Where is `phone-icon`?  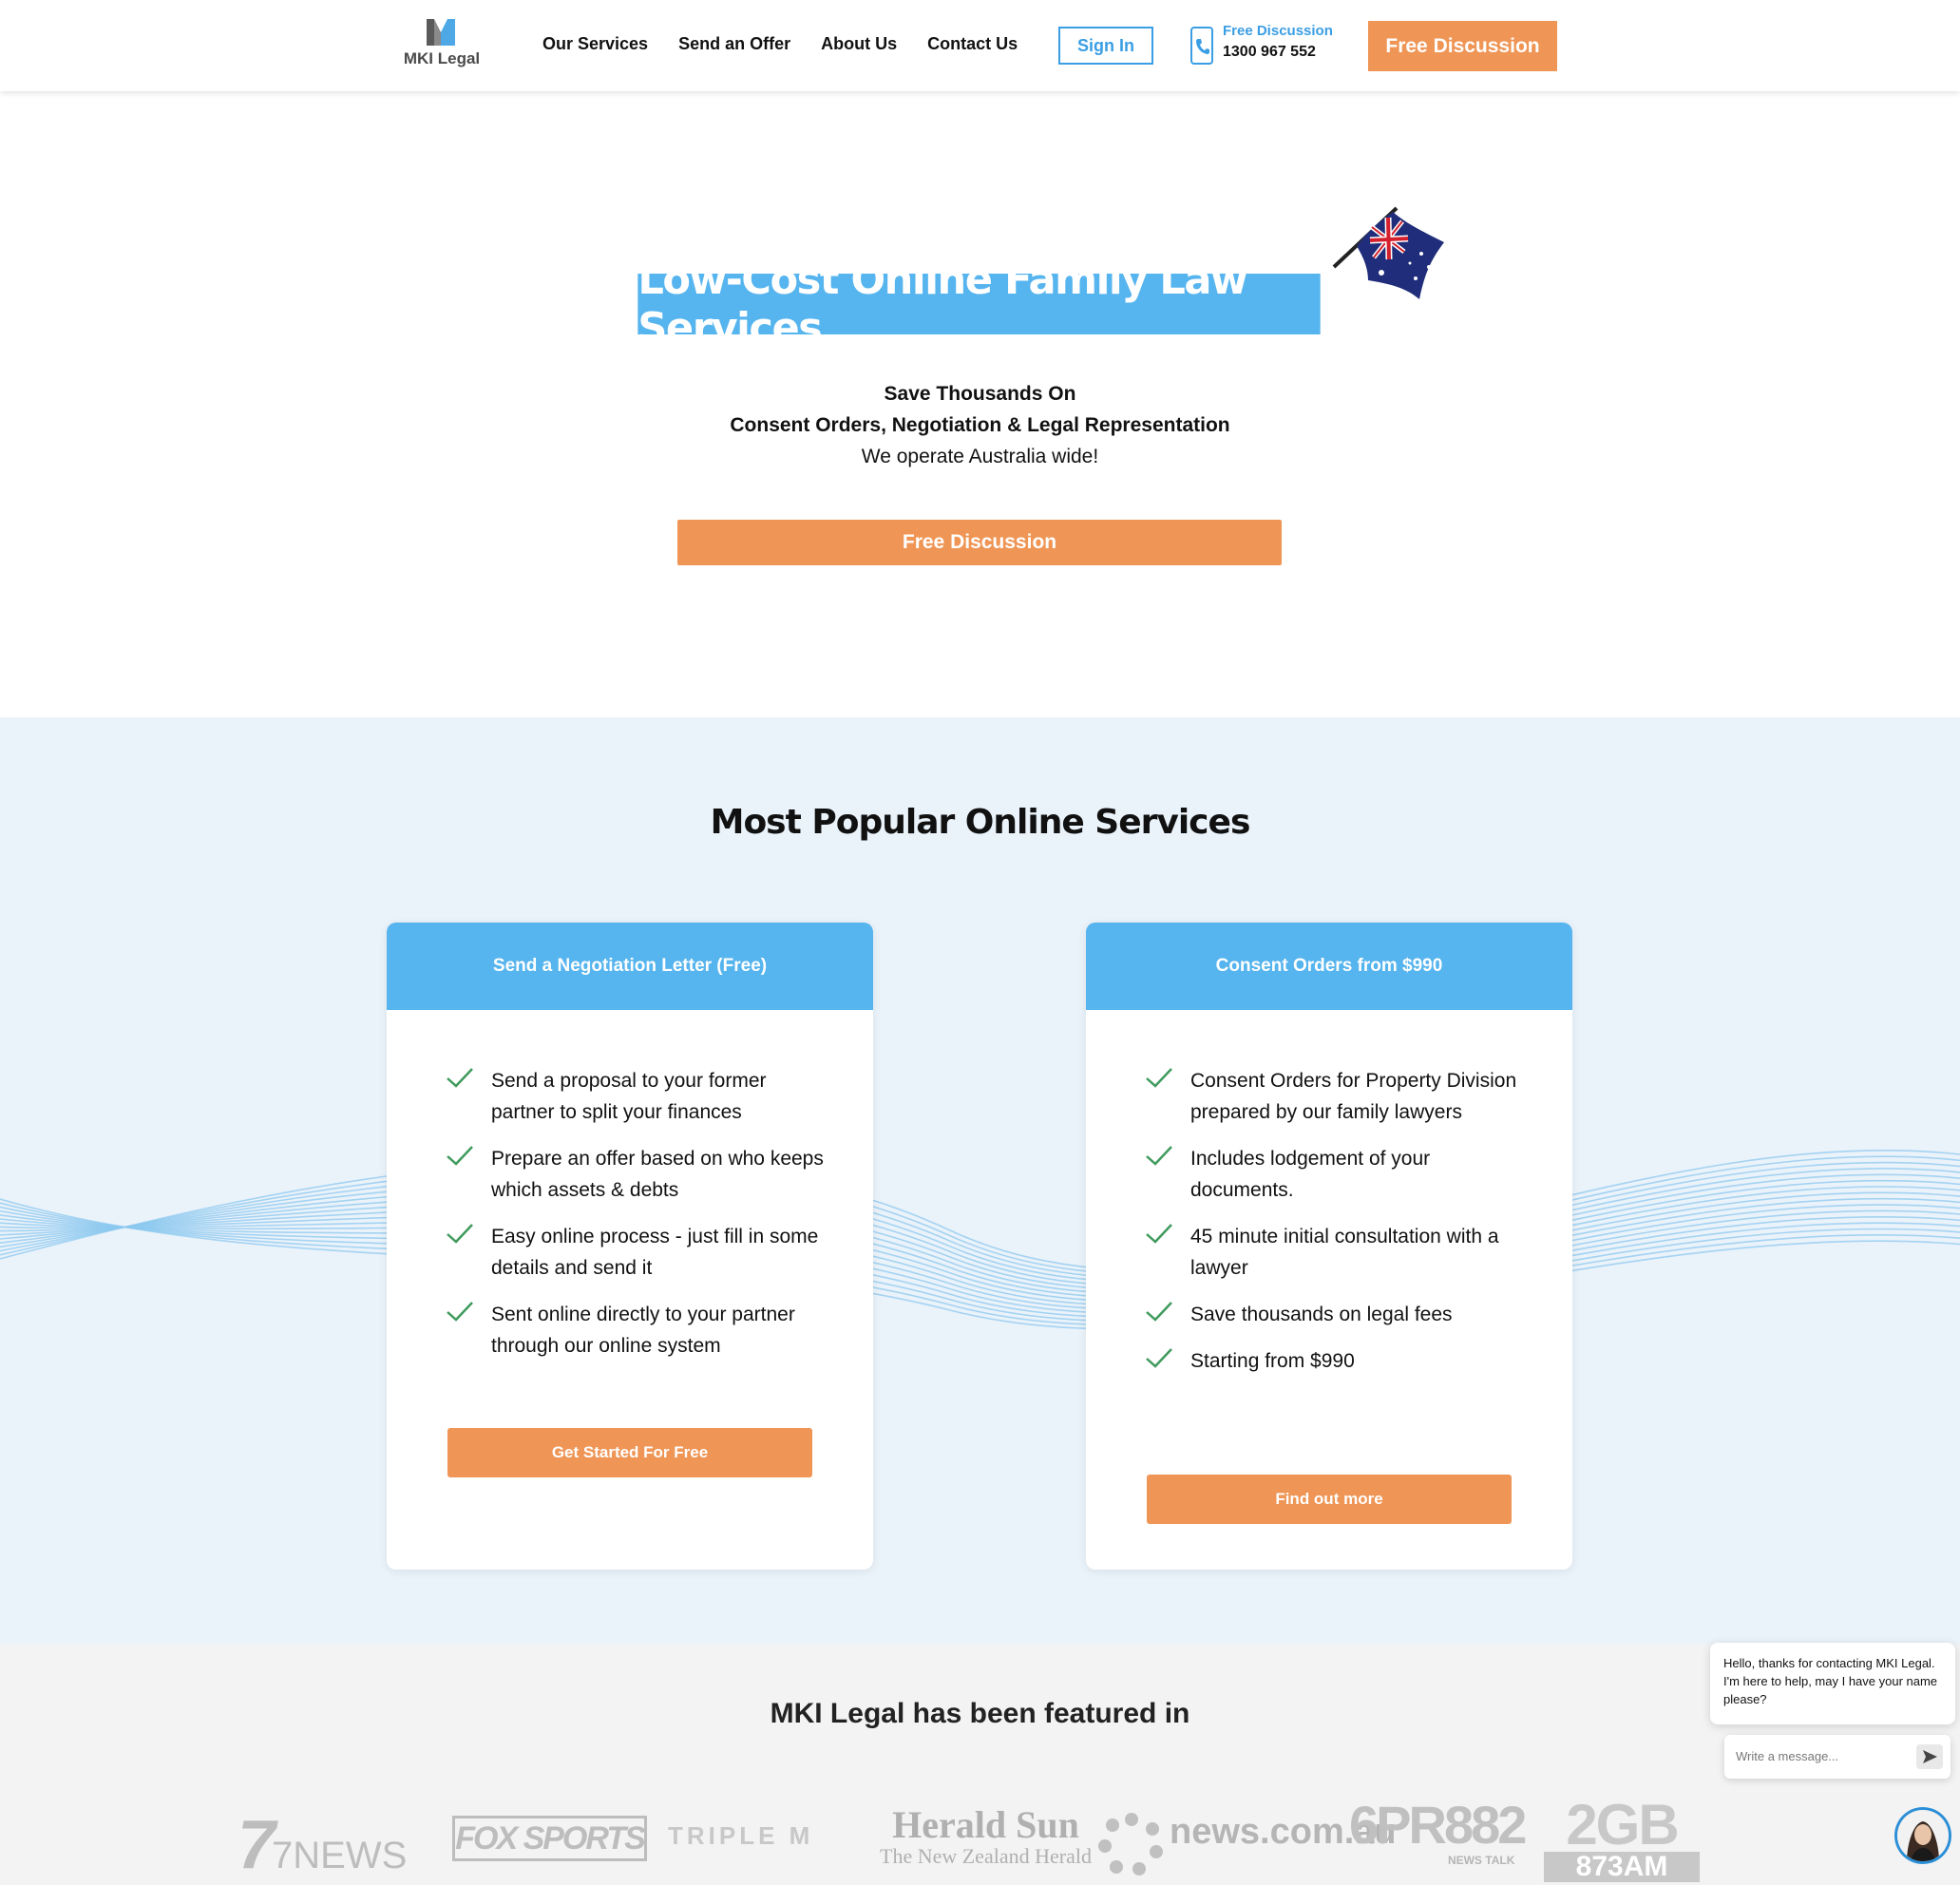
phone-icon is located at coordinates (1201, 46).